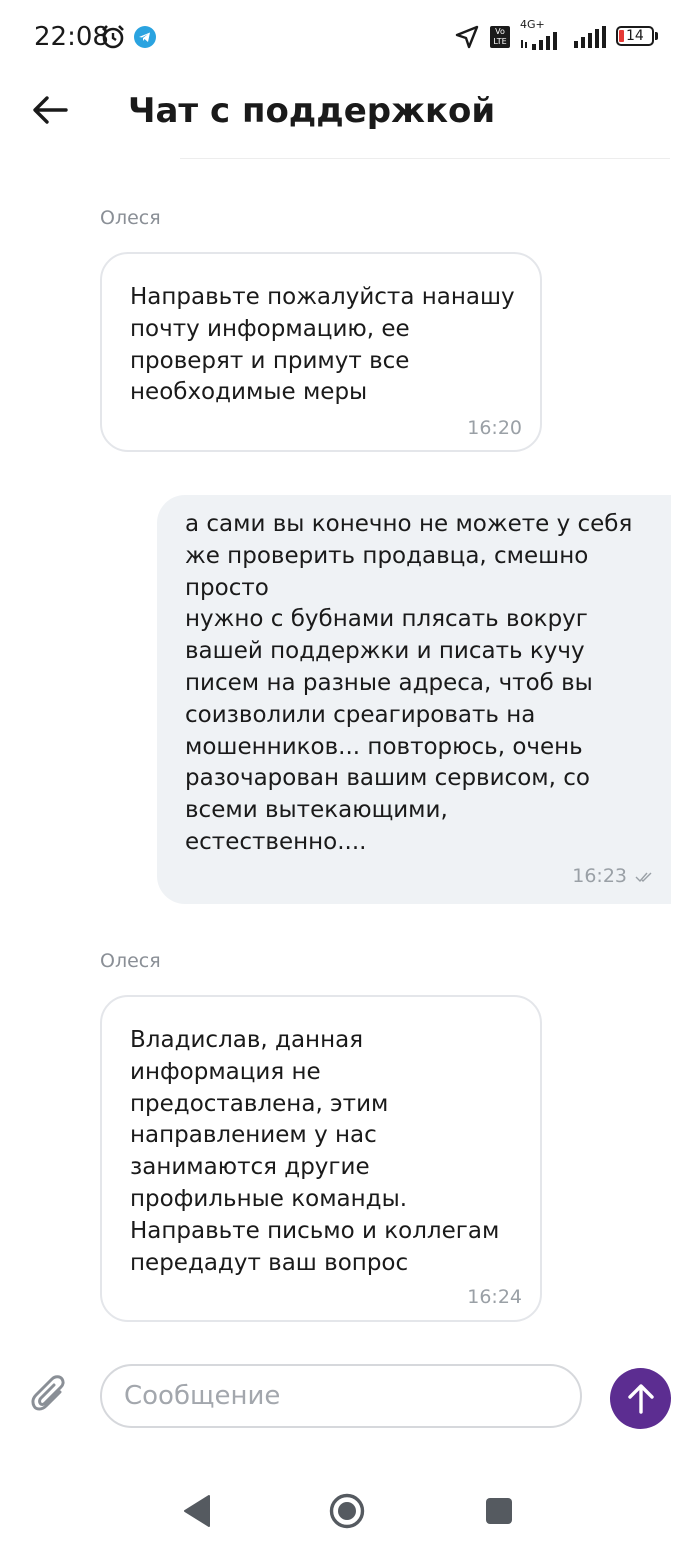 The image size is (700, 1556). I want to click on telegram-icon, so click(145, 37).